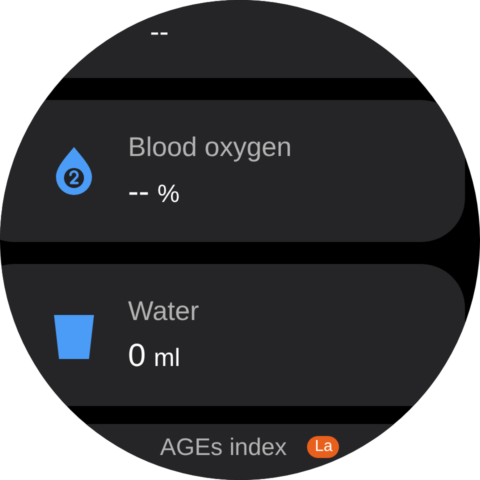 The height and width of the screenshot is (480, 480). What do you see at coordinates (164, 311) in the screenshot?
I see `metric-title: Water` at bounding box center [164, 311].